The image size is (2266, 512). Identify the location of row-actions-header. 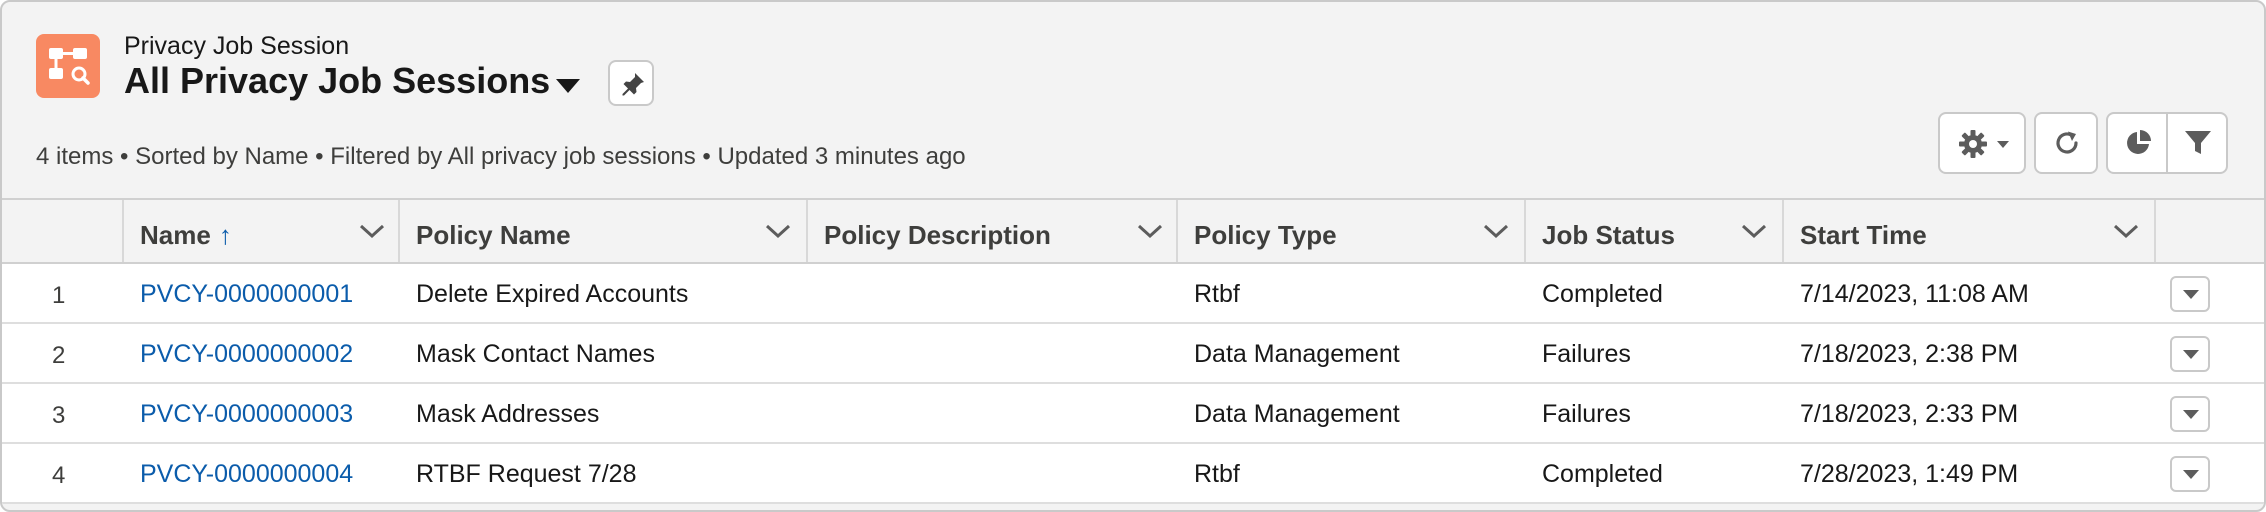
(2210, 231).